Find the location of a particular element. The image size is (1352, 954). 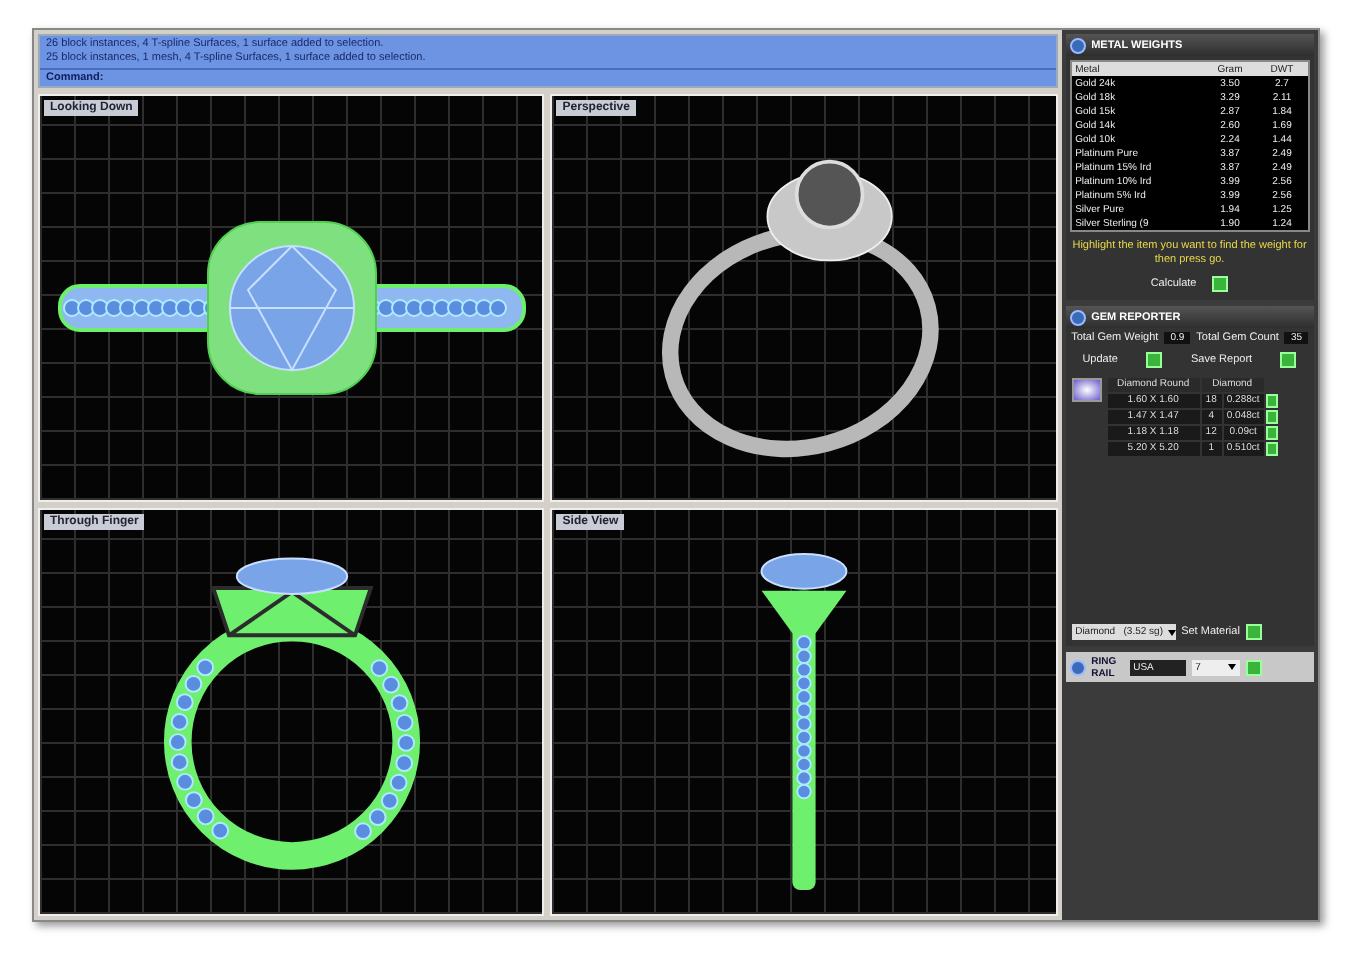

update-button is located at coordinates (1154, 360).